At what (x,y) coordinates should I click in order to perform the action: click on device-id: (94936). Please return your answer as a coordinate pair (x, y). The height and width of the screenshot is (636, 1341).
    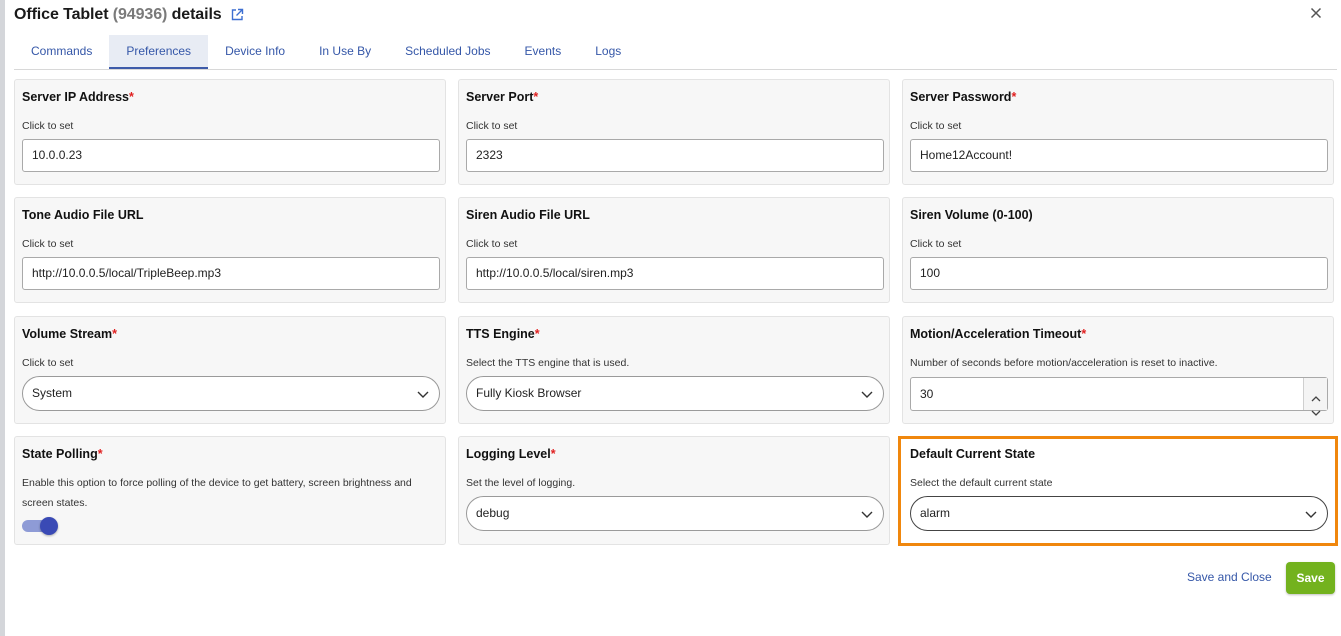
    Looking at the image, I should click on (140, 14).